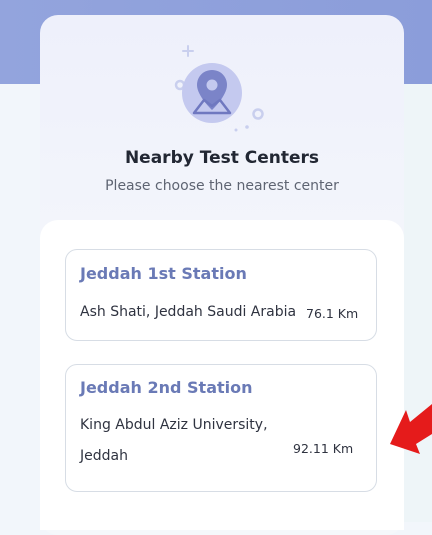  I want to click on center-distance: 76.1 Km, so click(332, 313).